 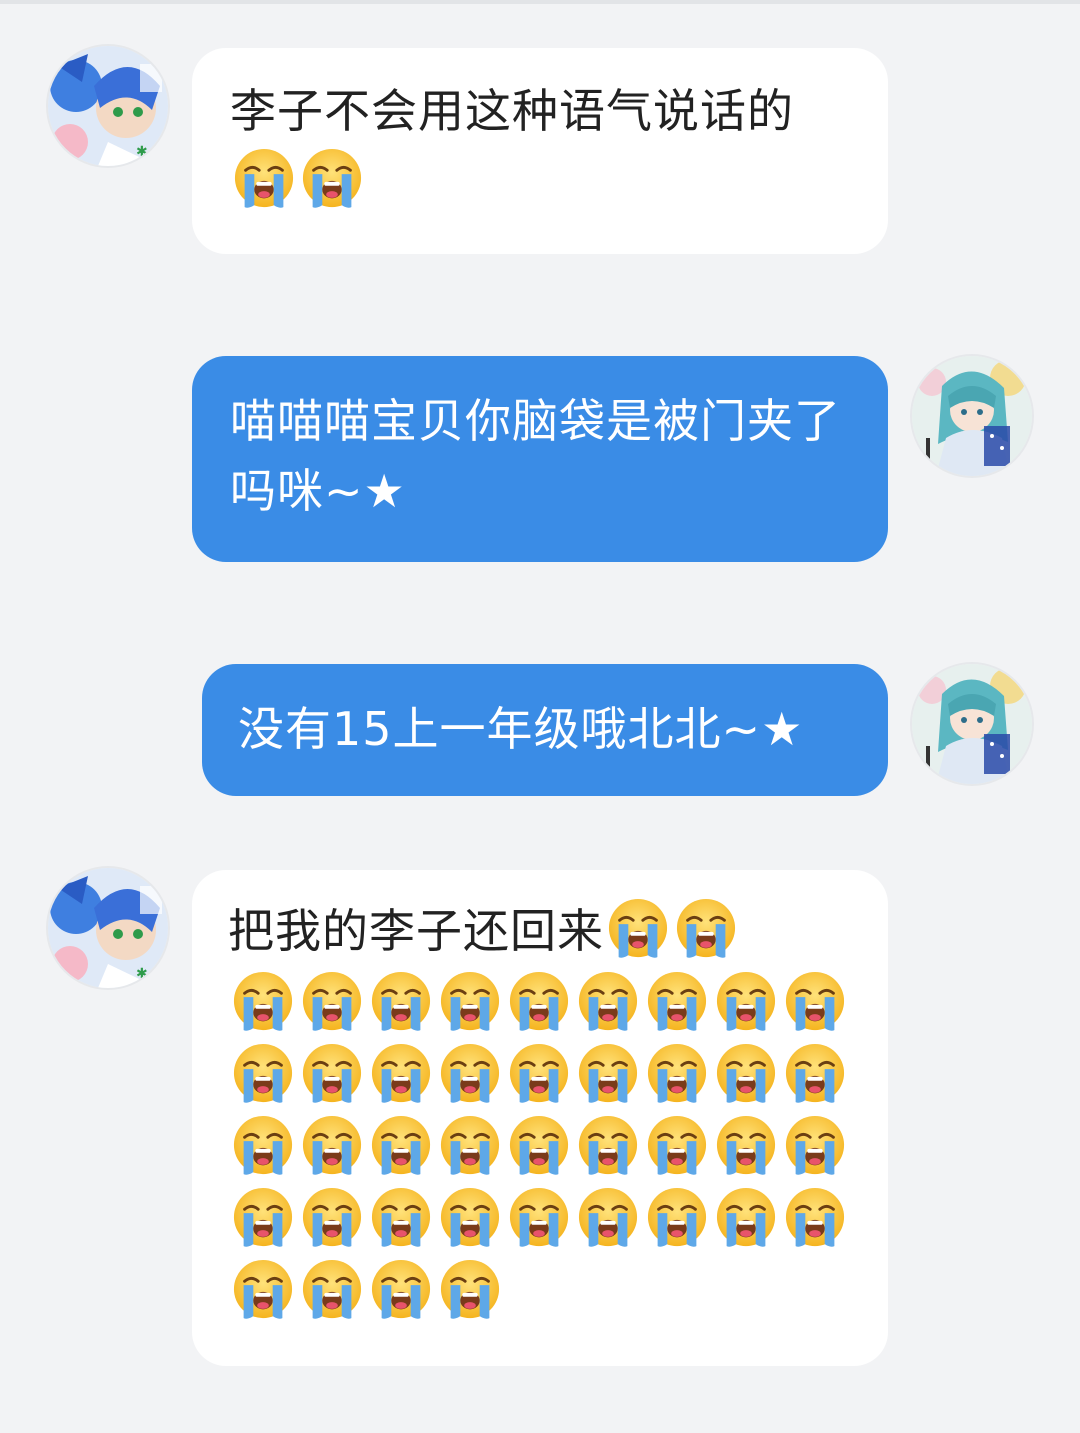 What do you see at coordinates (521, 729) in the screenshot?
I see `message-text: 没有15上一年级哦北北~★` at bounding box center [521, 729].